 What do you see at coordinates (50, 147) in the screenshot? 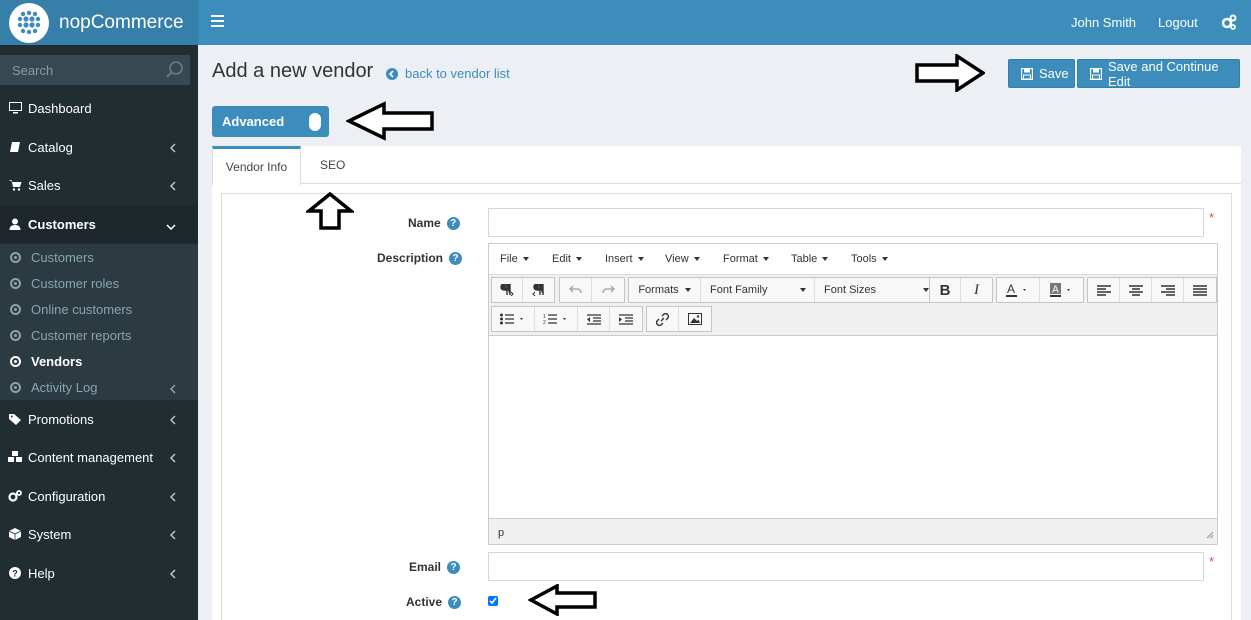
I see `sidebar-item-label: Catalog` at bounding box center [50, 147].